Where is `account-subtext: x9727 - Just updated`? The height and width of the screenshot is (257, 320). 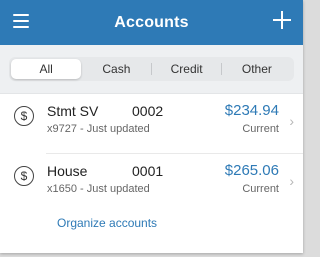
account-subtext: x9727 - Just updated is located at coordinates (98, 129).